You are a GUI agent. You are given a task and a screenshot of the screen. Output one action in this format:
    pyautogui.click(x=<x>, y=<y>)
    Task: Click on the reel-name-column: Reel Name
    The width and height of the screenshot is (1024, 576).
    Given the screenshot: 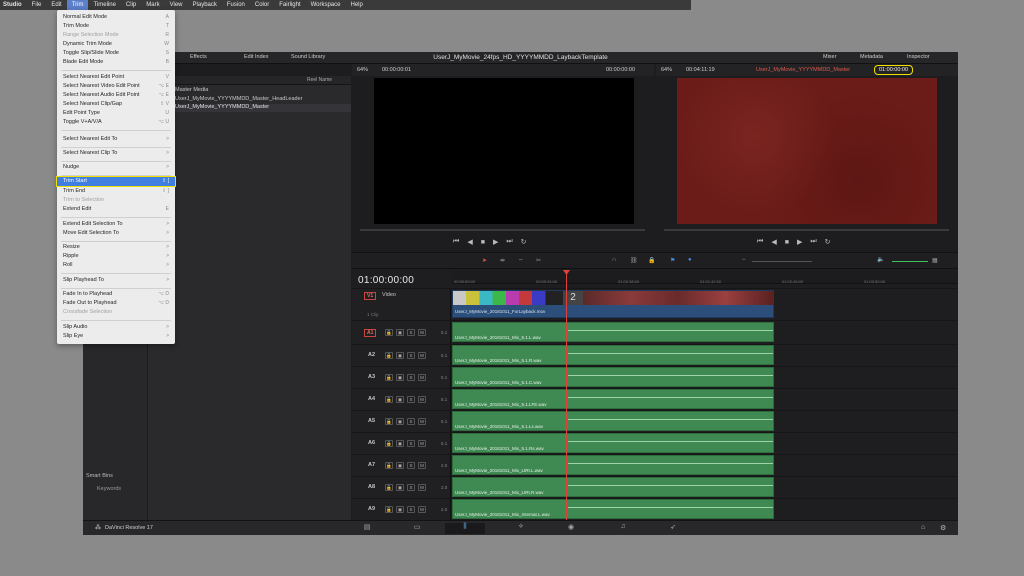 What is the action you would take?
    pyautogui.click(x=319, y=80)
    